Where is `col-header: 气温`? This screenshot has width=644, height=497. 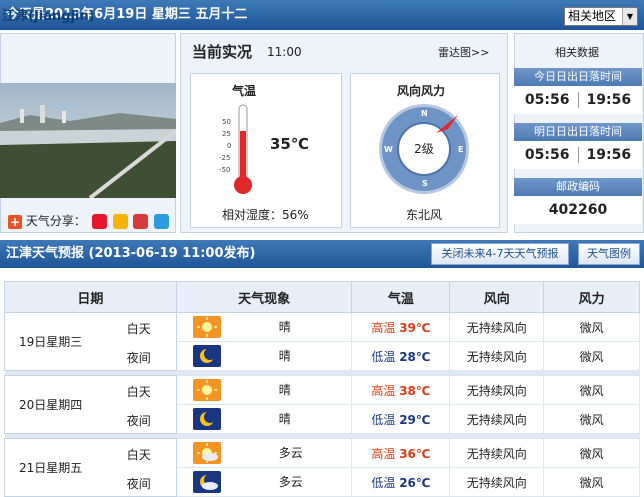 col-header: 气温 is located at coordinates (401, 297).